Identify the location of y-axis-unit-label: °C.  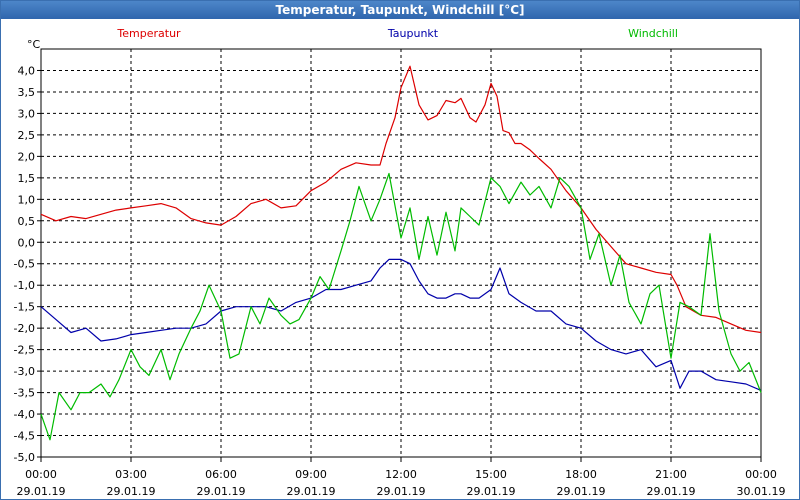
(34, 44).